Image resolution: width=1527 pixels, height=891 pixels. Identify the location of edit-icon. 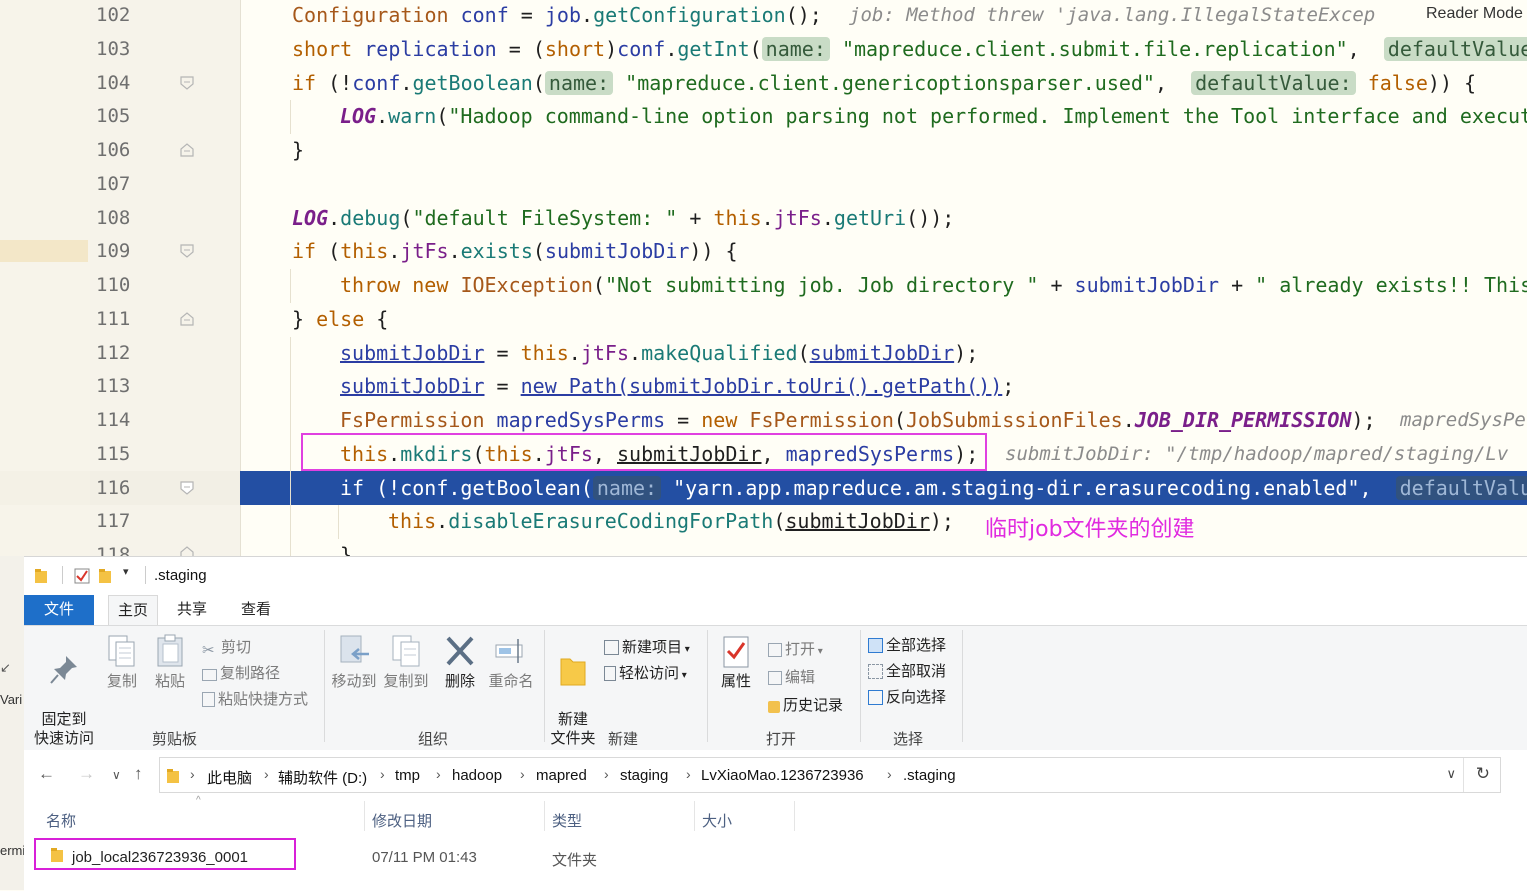
(775, 678).